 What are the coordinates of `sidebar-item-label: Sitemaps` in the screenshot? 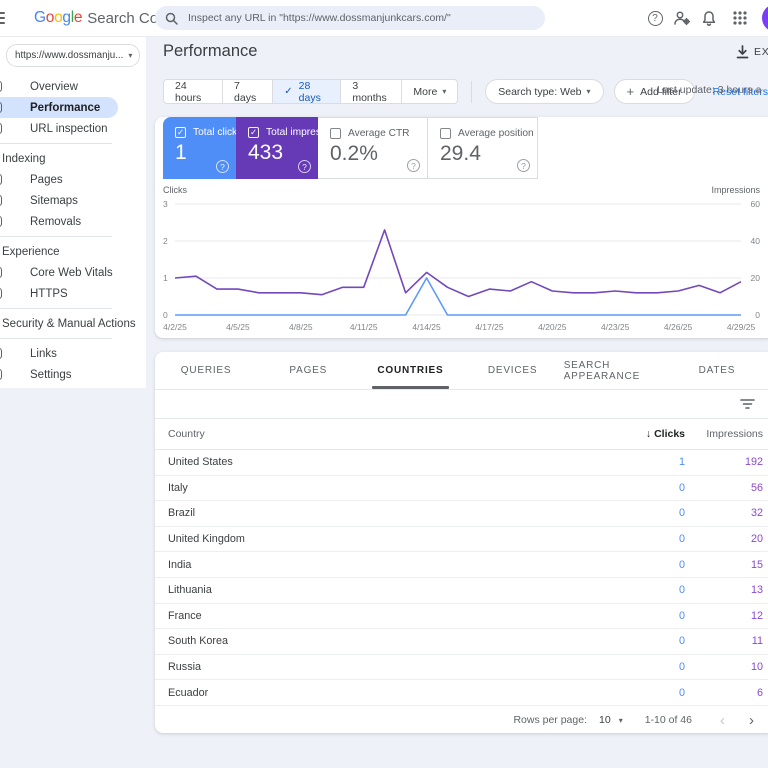 It's located at (54, 200).